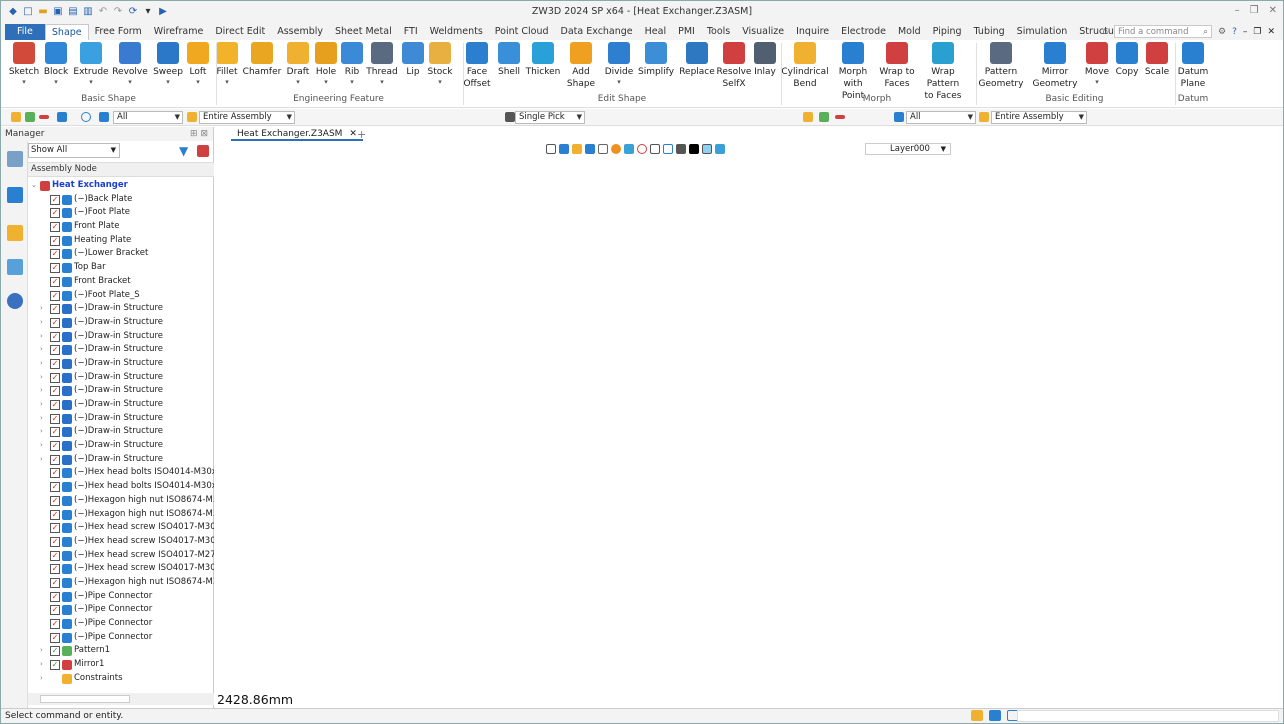 The width and height of the screenshot is (1284, 724). Describe the element at coordinates (34, 186) in the screenshot. I see `collapse-icon: ⌄` at that location.